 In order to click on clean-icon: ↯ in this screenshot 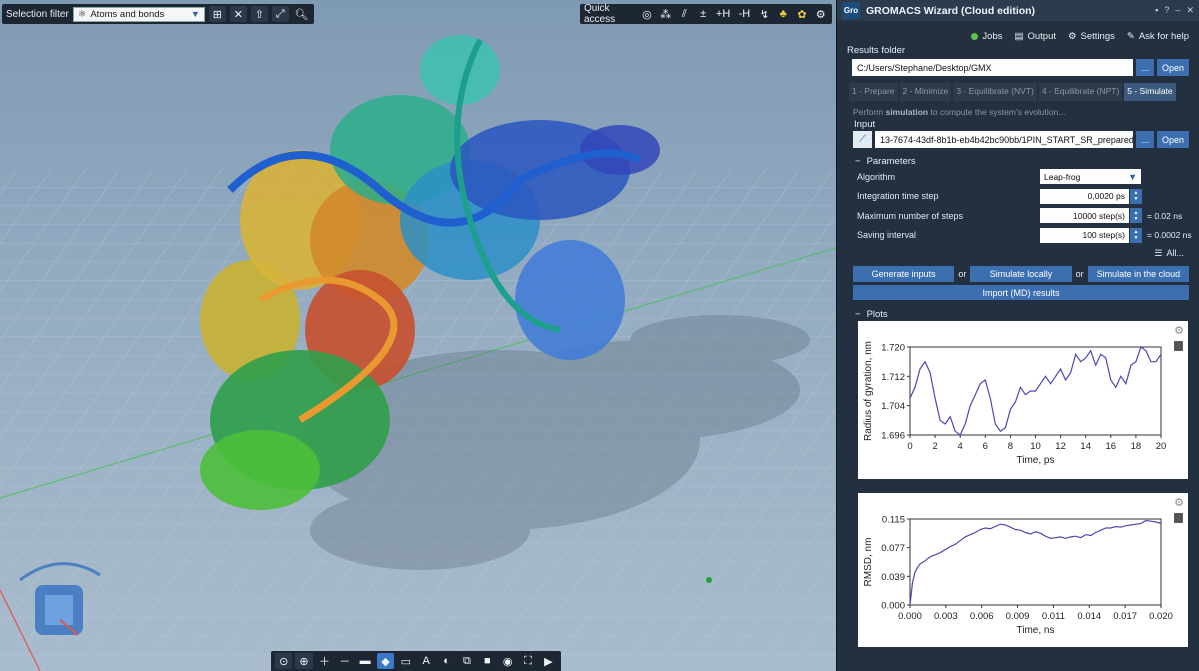, I will do `click(764, 14)`.